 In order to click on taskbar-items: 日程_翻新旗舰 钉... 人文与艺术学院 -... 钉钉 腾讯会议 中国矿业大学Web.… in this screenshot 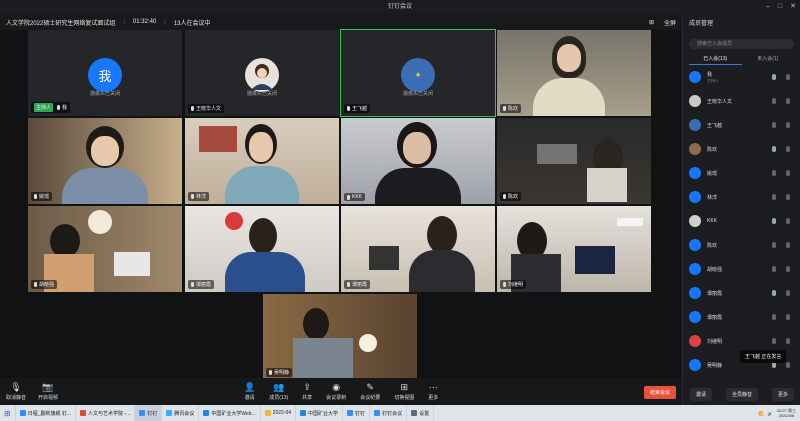, I will do `click(225, 413)`.